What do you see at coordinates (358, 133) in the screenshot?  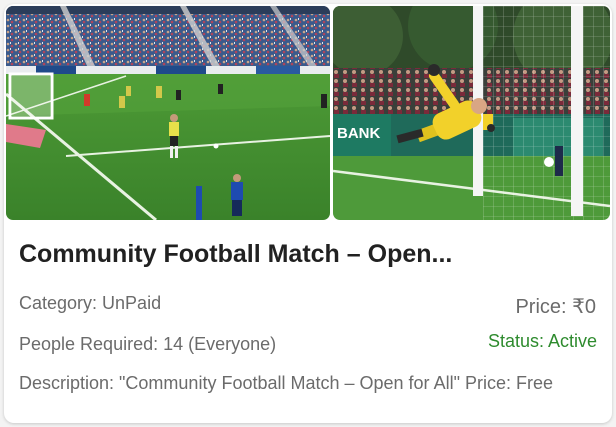 I see `ad-board-text-icon: BANK` at bounding box center [358, 133].